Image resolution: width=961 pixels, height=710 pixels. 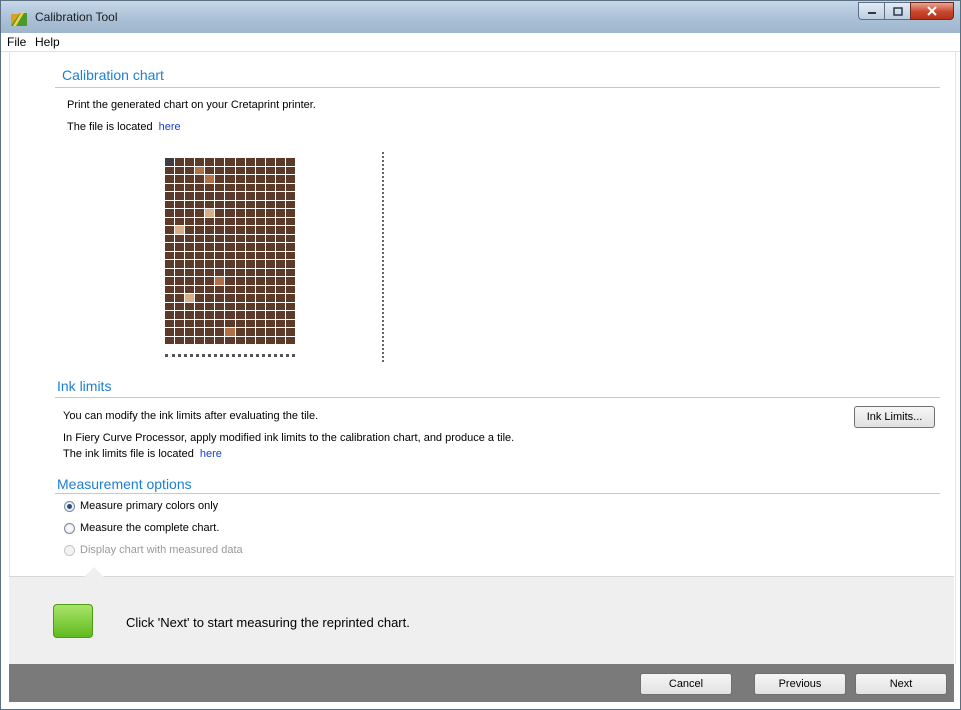 I want to click on measure-complete-radio, so click(x=69, y=528).